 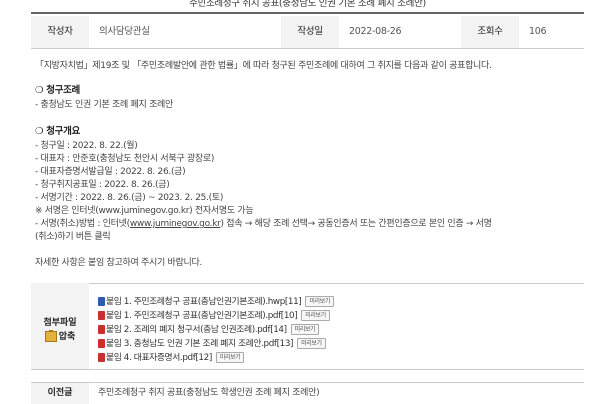 I want to click on prev-post-label: 이전글, so click(x=60, y=393).